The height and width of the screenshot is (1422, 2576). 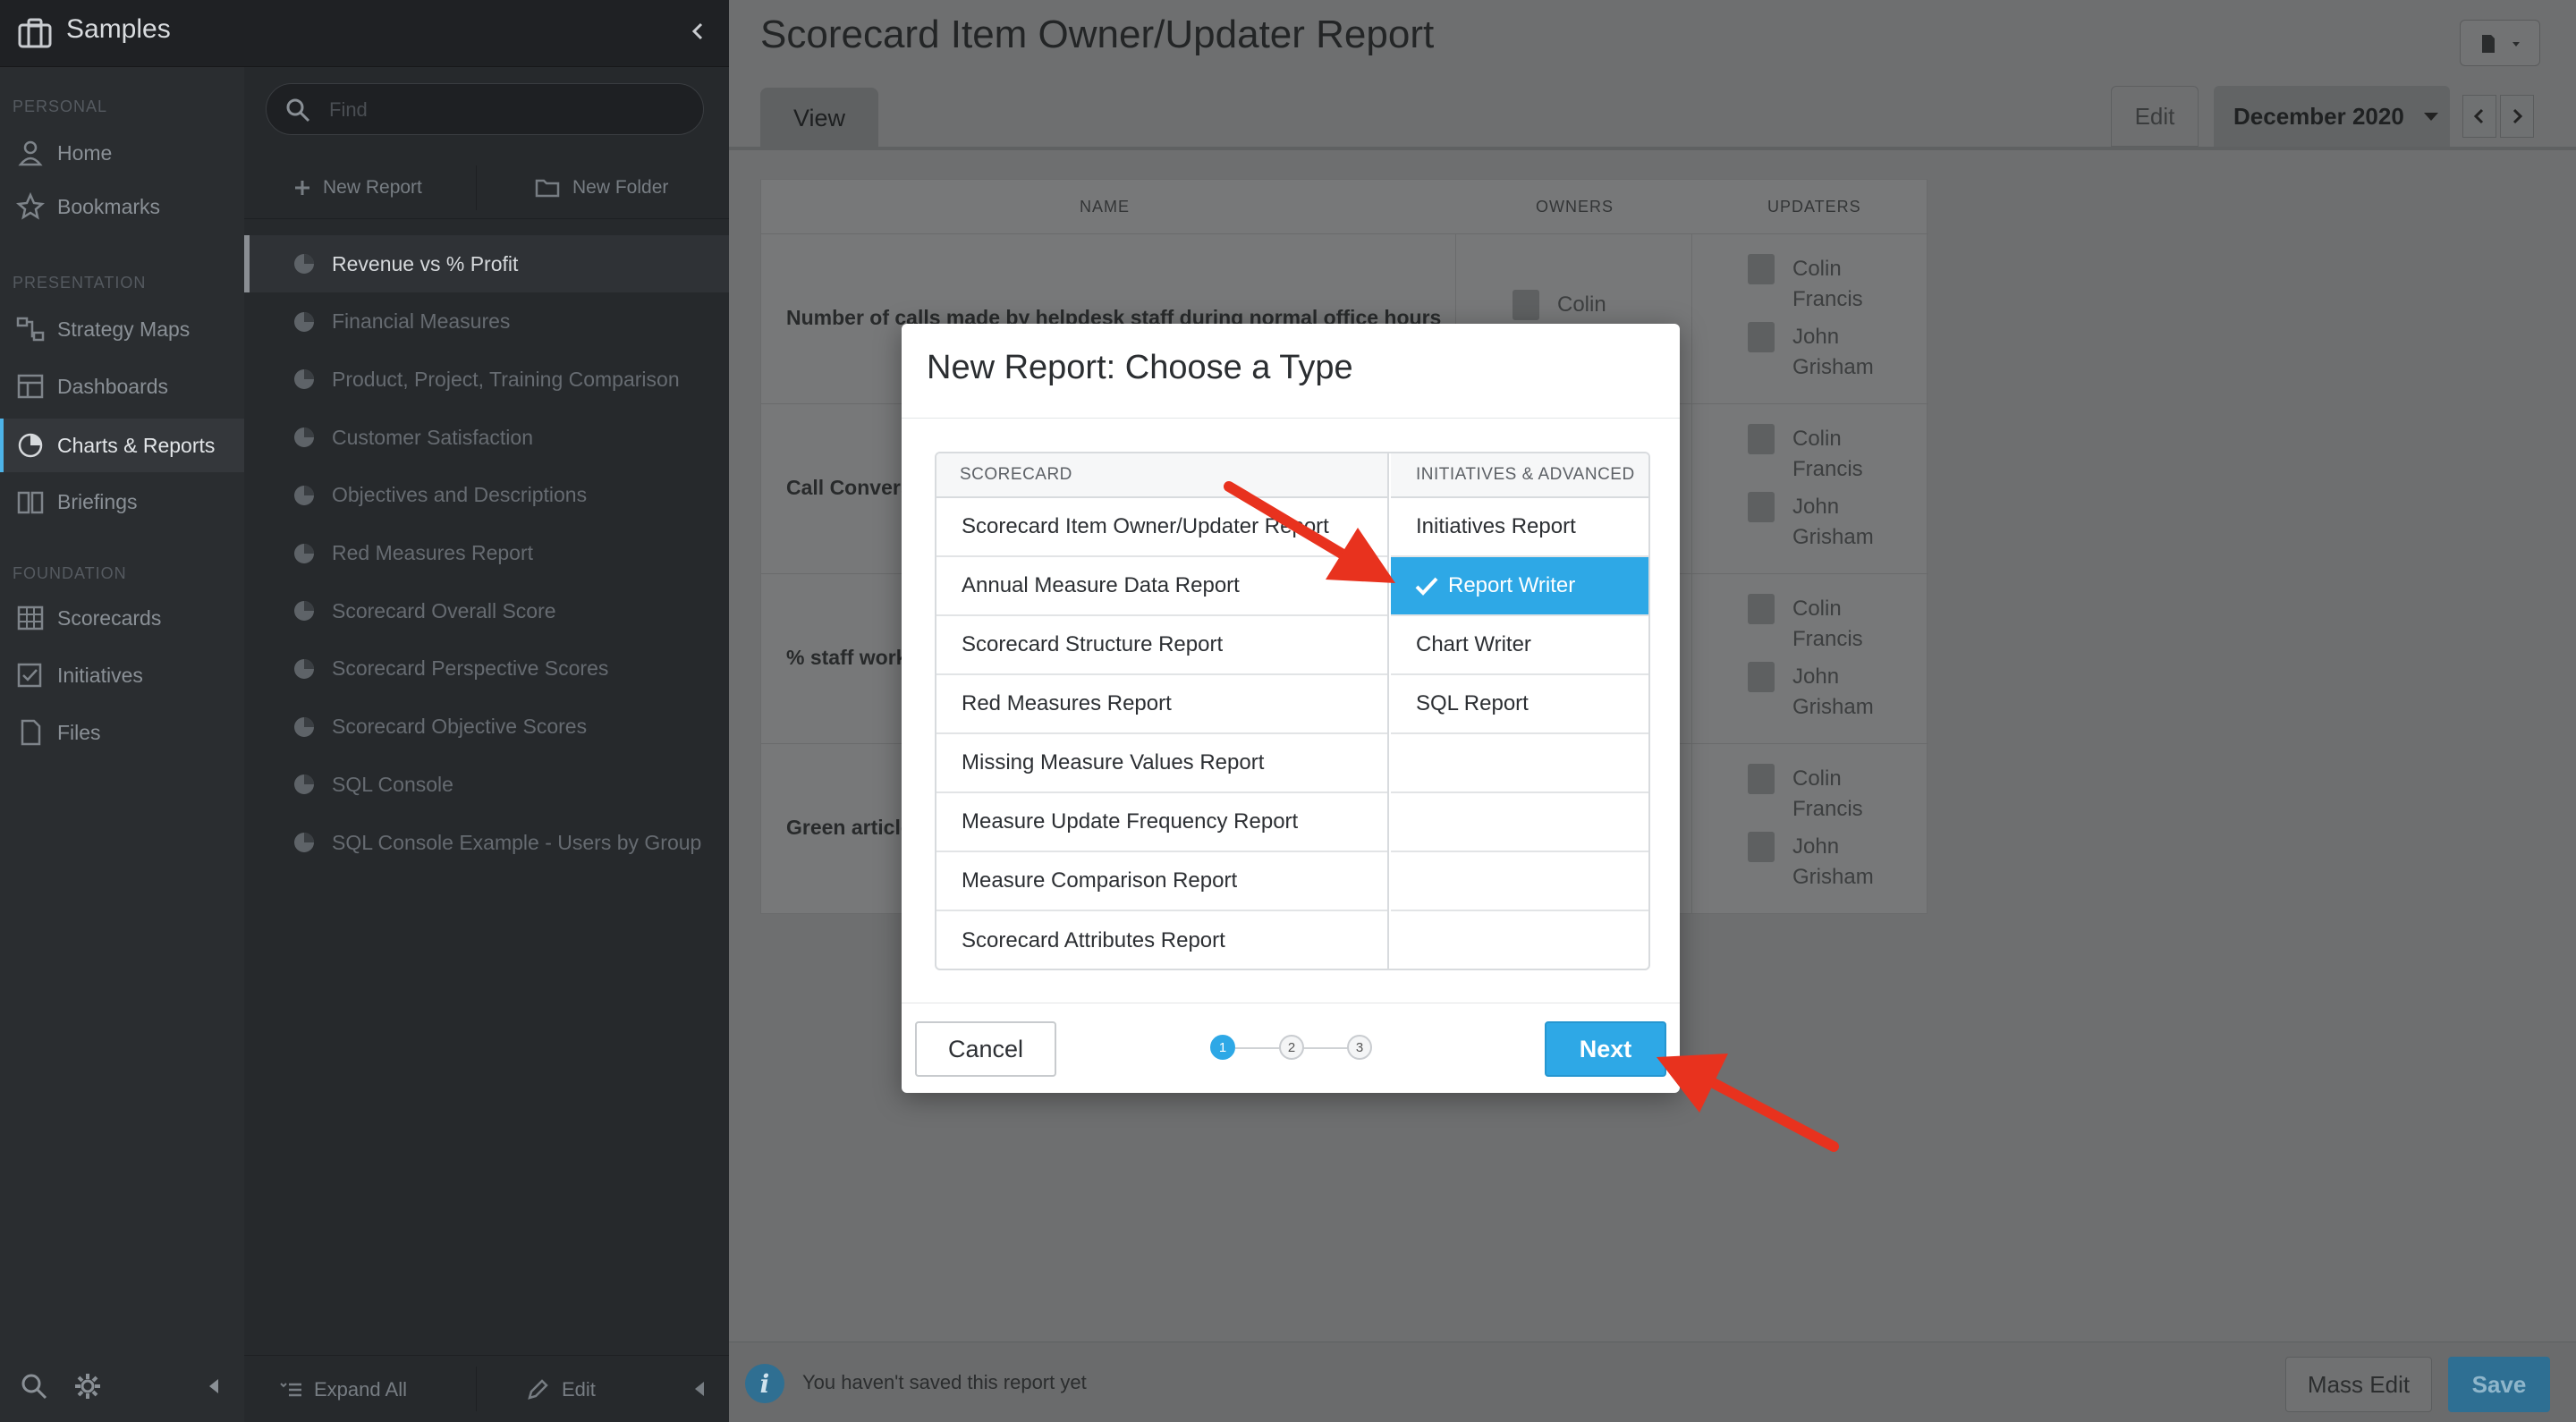 I want to click on tab-view: View, so click(x=819, y=118).